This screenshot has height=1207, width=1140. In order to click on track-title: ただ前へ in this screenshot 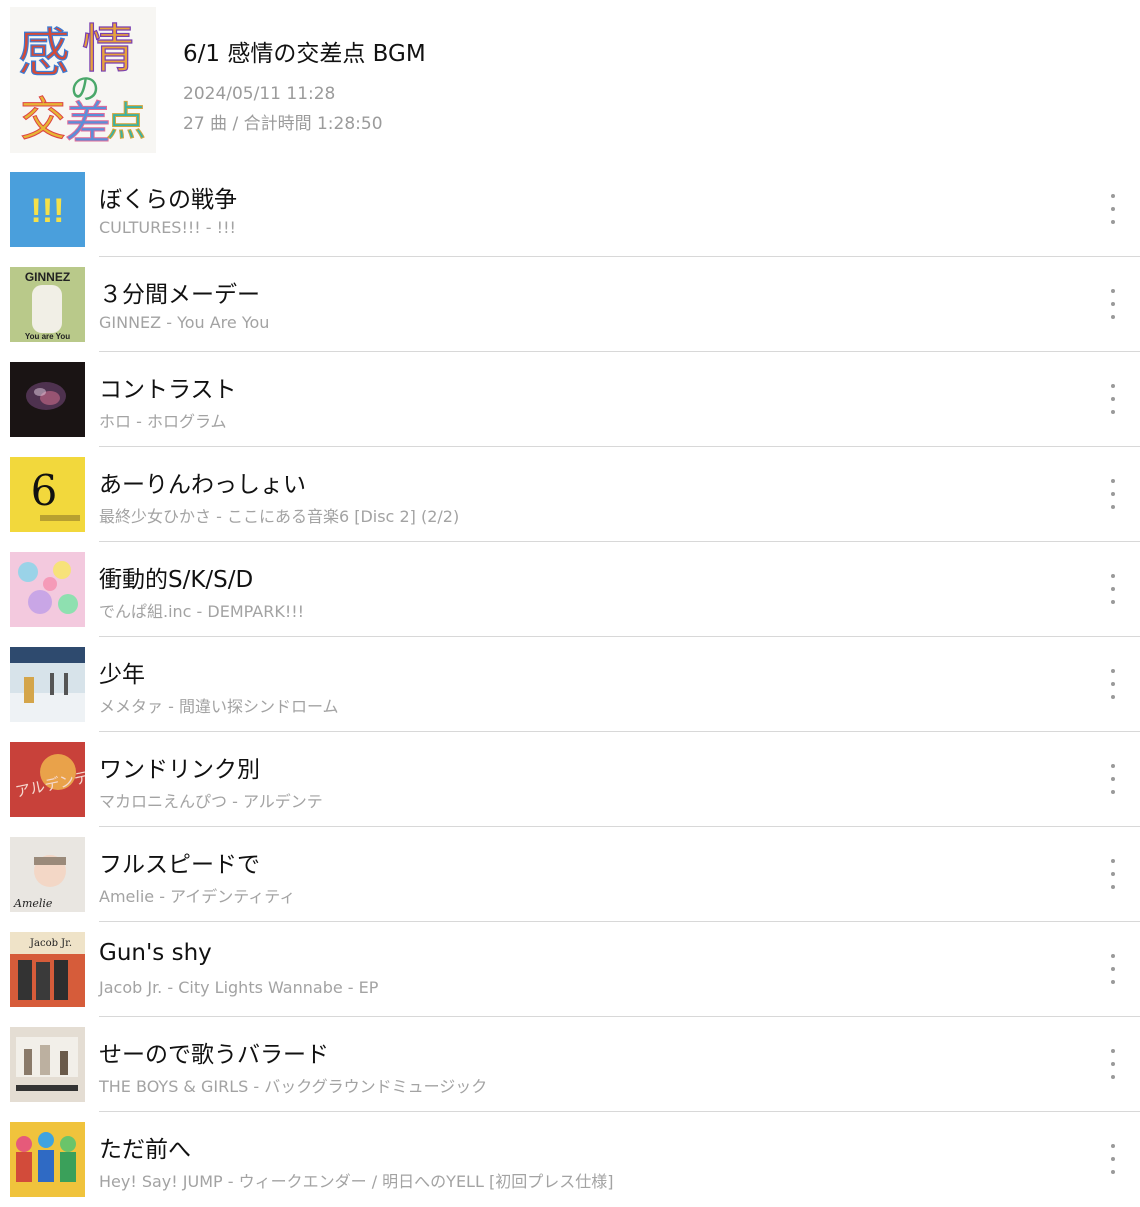, I will do `click(145, 1150)`.